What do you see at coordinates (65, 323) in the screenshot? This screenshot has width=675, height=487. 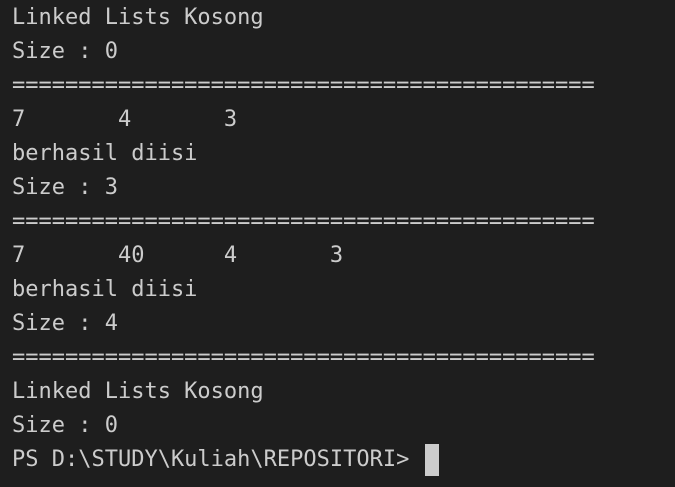 I see `output-line: Size : 4` at bounding box center [65, 323].